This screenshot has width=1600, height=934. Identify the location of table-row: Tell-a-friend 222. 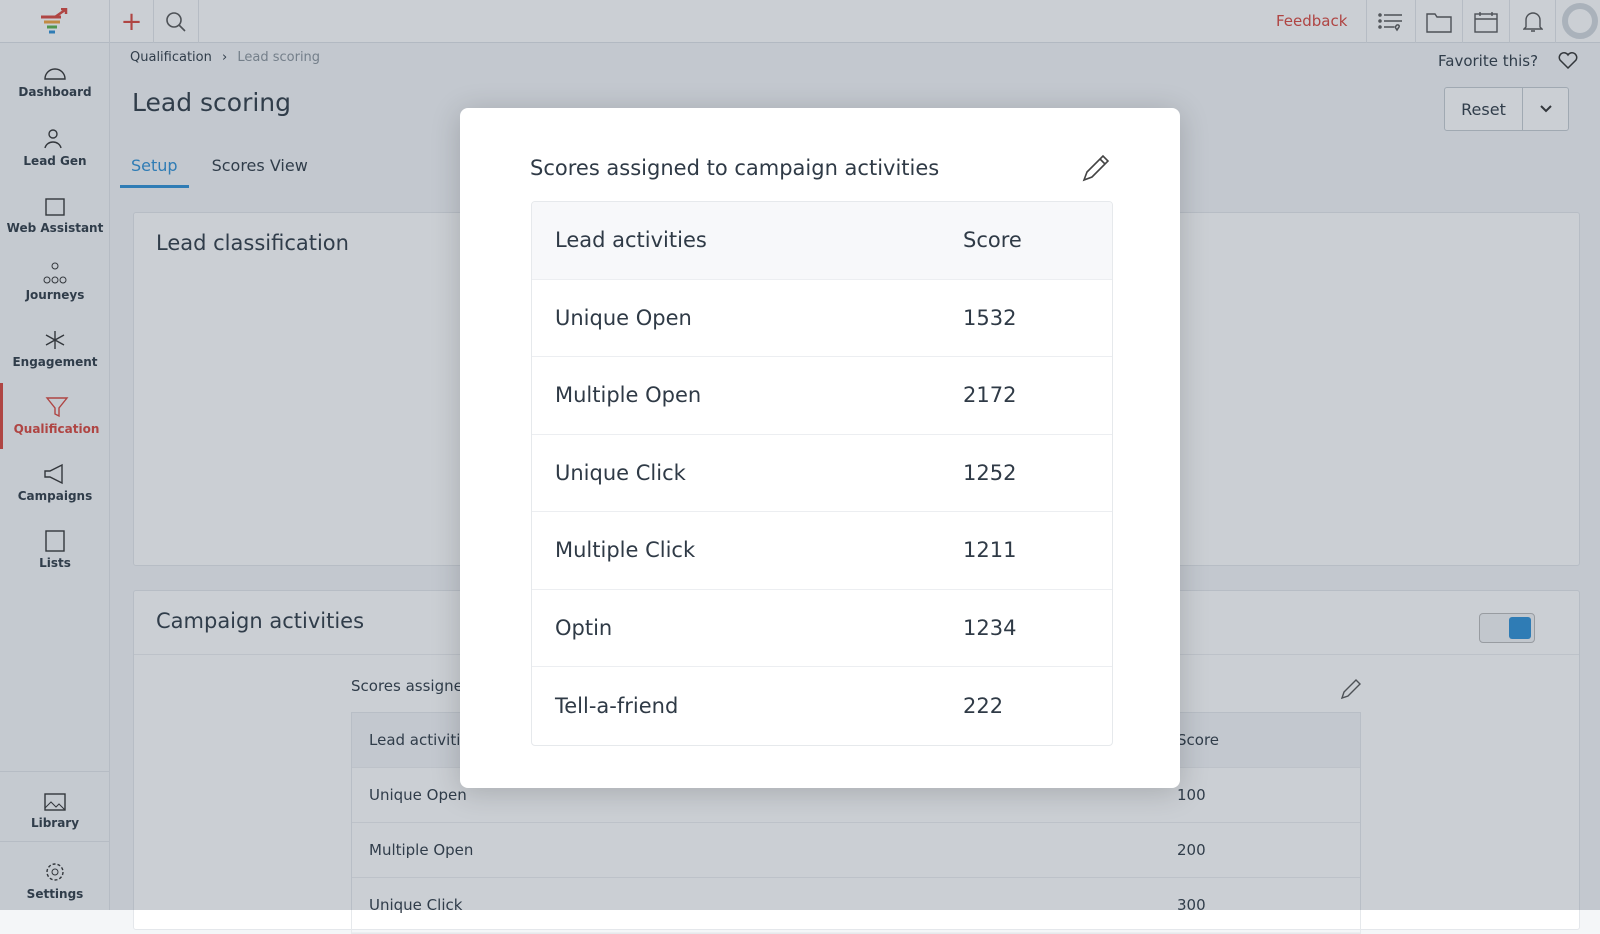
(779, 705).